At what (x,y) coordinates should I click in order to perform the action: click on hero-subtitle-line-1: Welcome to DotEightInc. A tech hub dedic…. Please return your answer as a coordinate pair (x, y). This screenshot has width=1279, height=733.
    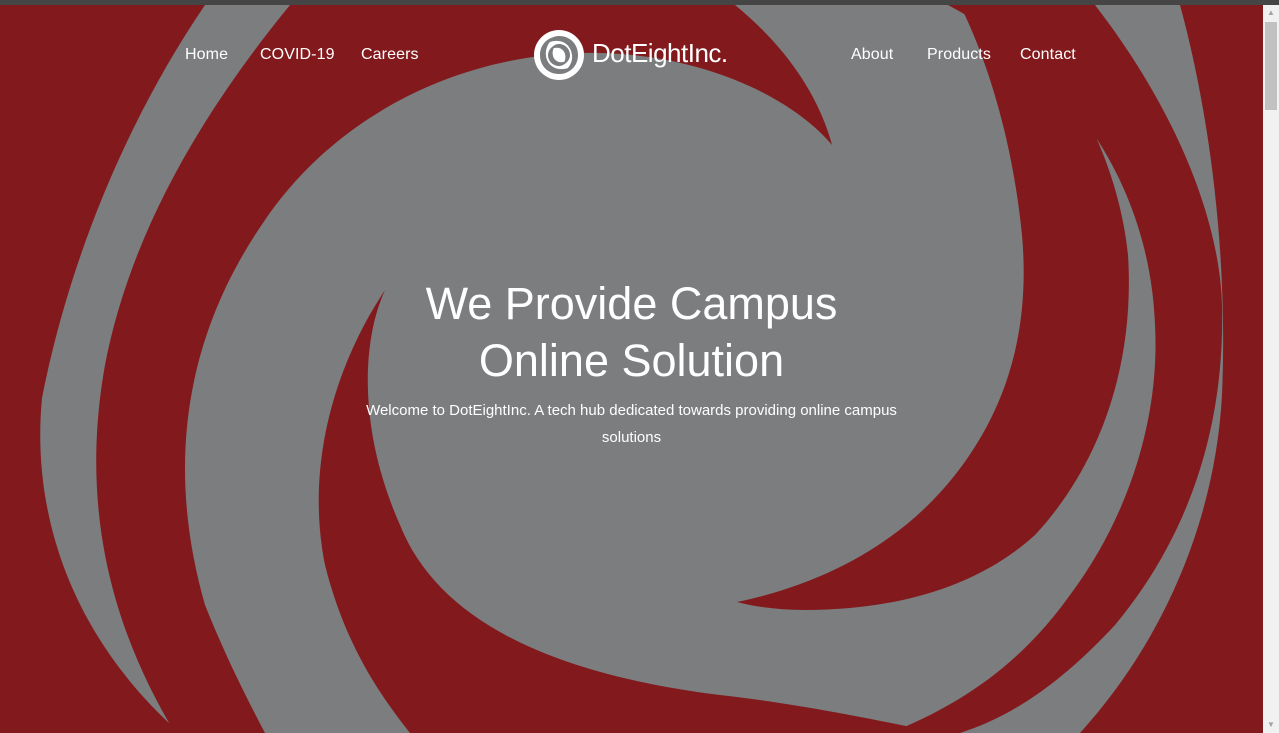
    Looking at the image, I should click on (631, 410).